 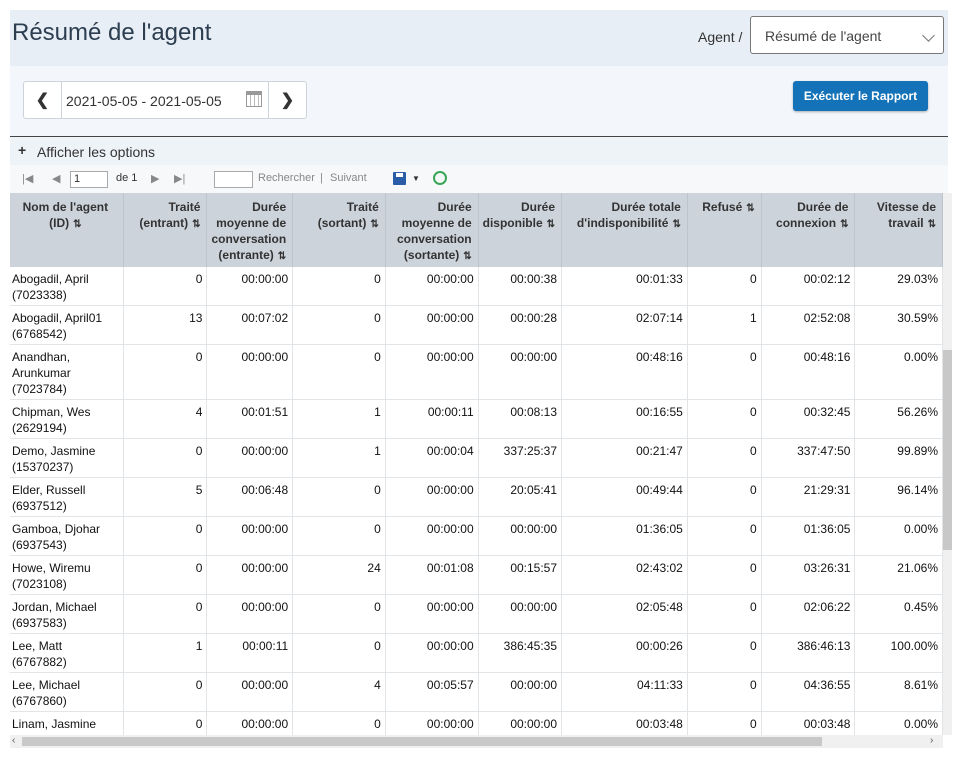 I want to click on export-dropdown-icon: ▼, so click(x=416, y=178).